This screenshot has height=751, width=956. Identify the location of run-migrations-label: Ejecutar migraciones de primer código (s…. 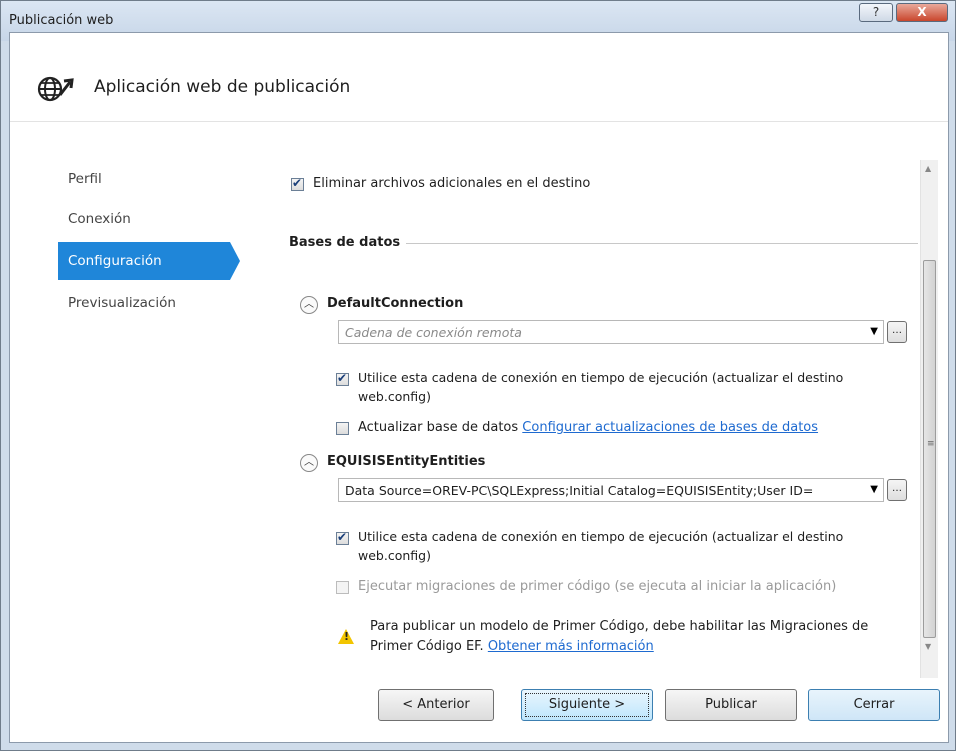
(597, 586).